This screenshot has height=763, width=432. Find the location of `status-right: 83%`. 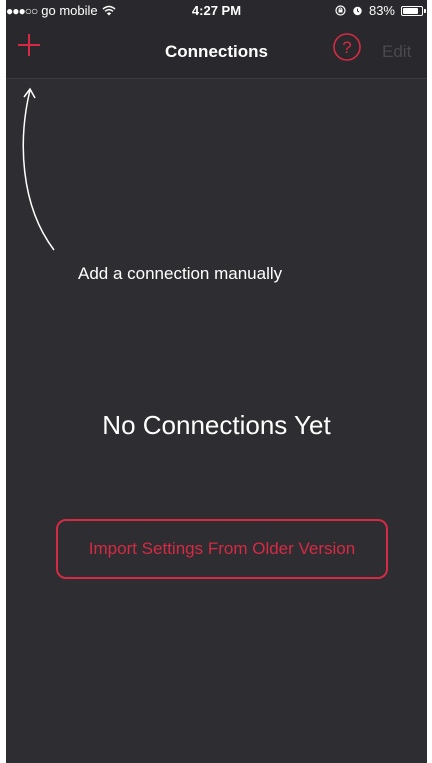

status-right: 83% is located at coordinates (380, 10).